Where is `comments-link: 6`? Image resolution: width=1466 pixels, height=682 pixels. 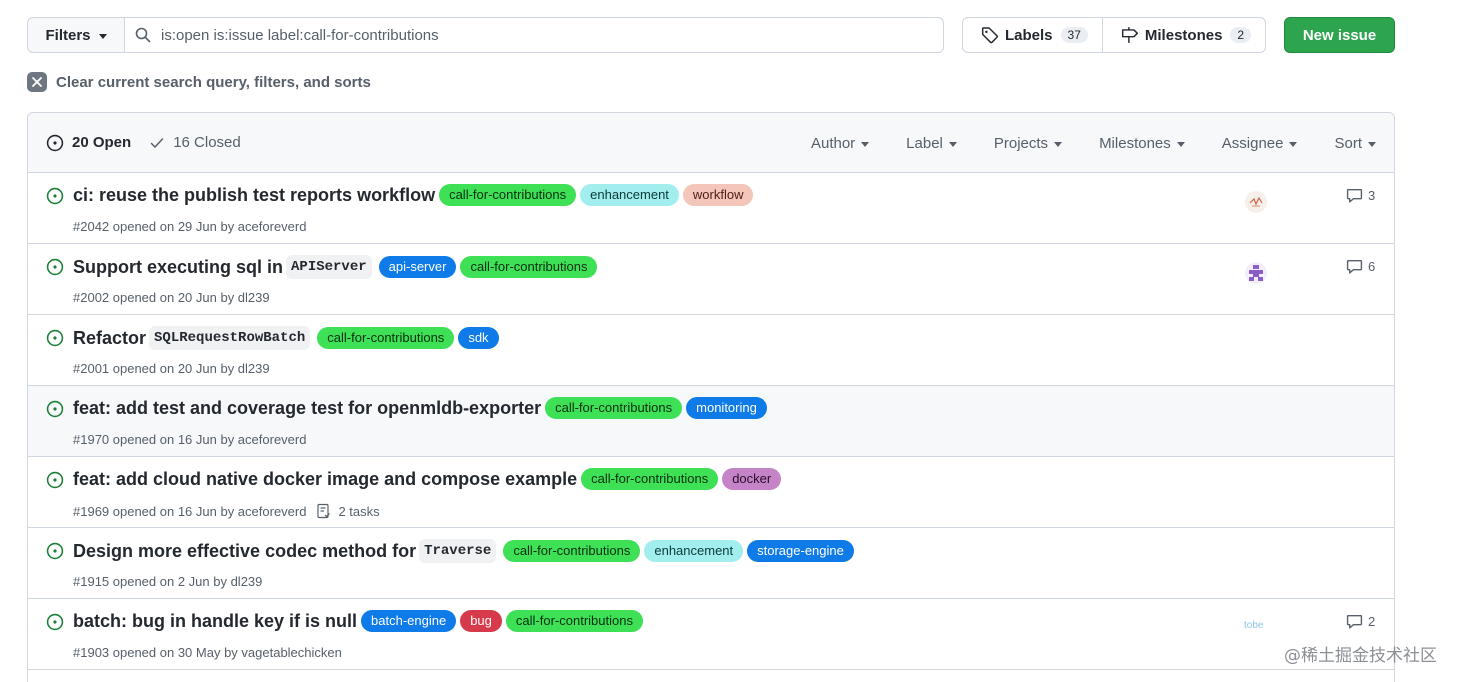 comments-link: 6 is located at coordinates (1360, 266).